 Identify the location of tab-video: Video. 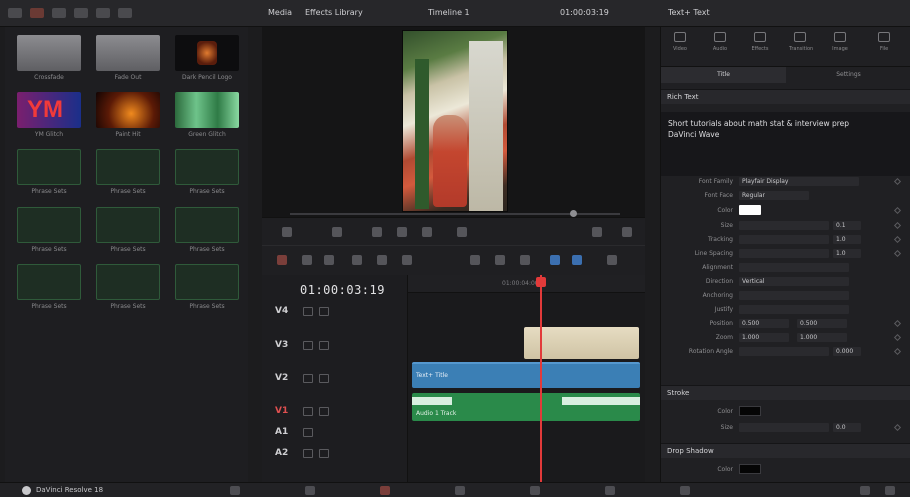
(680, 43).